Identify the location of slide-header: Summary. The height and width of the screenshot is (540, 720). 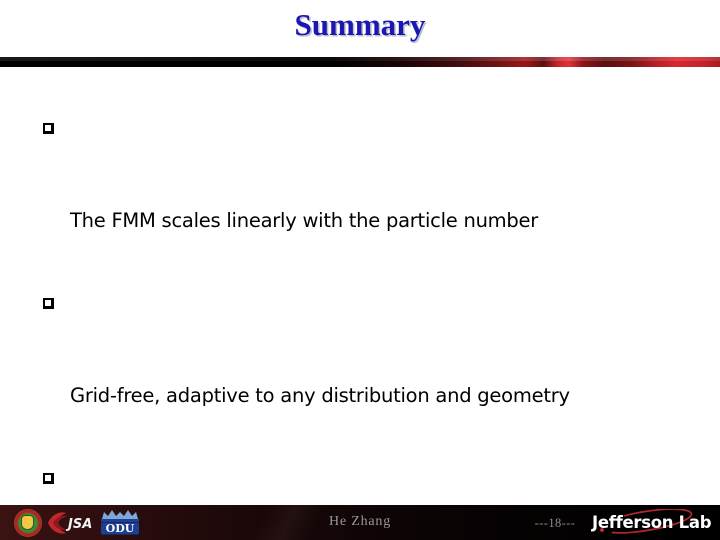
(360, 34).